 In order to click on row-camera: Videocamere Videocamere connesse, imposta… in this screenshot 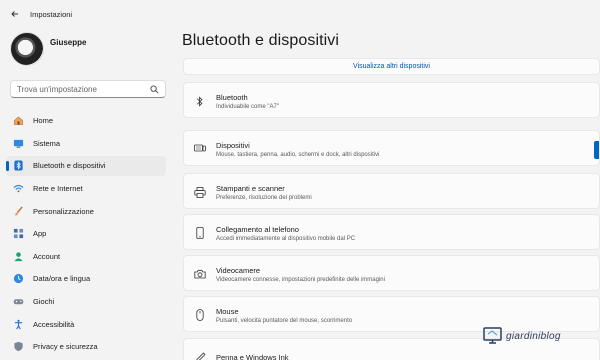, I will do `click(391, 273)`.